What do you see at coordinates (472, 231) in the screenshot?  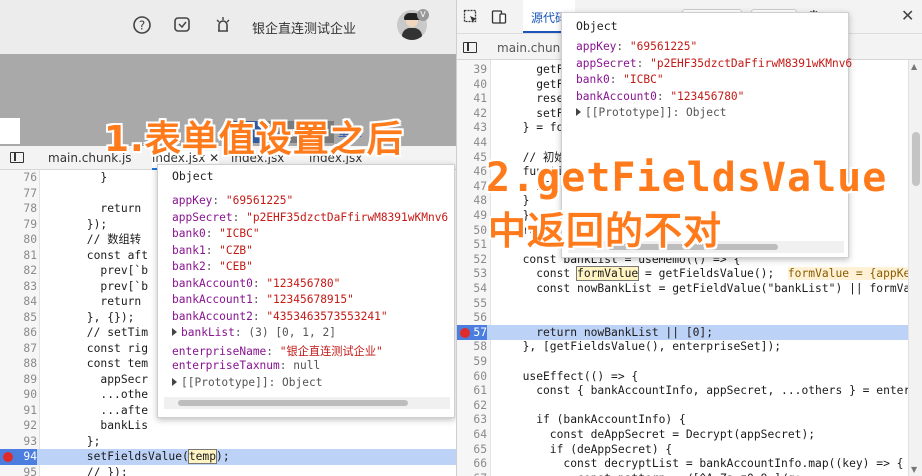 I see `line-number: 50` at bounding box center [472, 231].